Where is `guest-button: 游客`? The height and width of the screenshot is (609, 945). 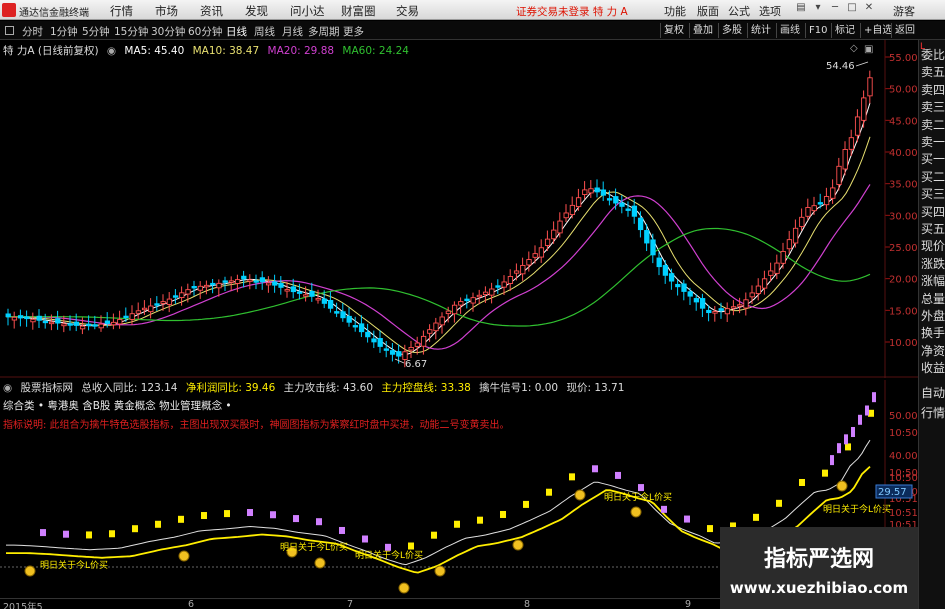 guest-button: 游客 is located at coordinates (904, 11).